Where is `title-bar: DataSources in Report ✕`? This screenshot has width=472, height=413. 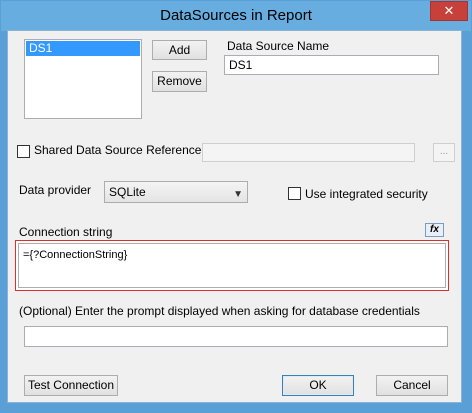
title-bar: DataSources in Report ✕ is located at coordinates (236, 16).